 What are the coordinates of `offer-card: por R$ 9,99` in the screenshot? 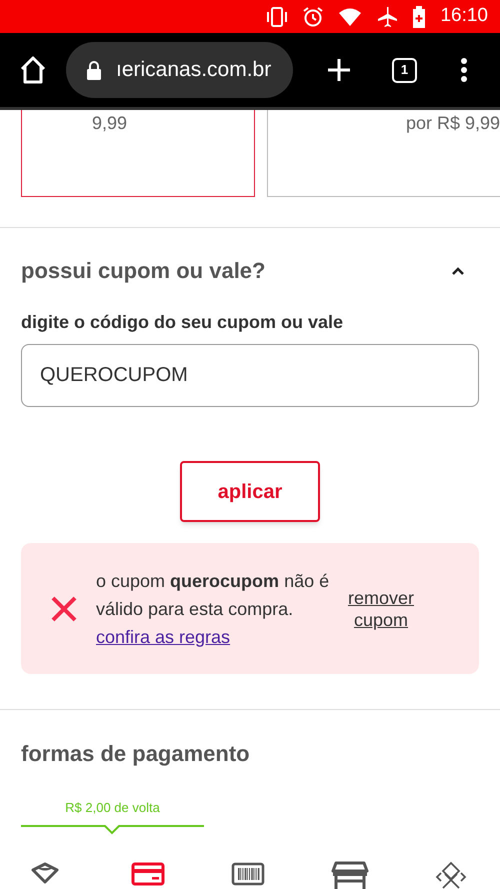 It's located at (383, 153).